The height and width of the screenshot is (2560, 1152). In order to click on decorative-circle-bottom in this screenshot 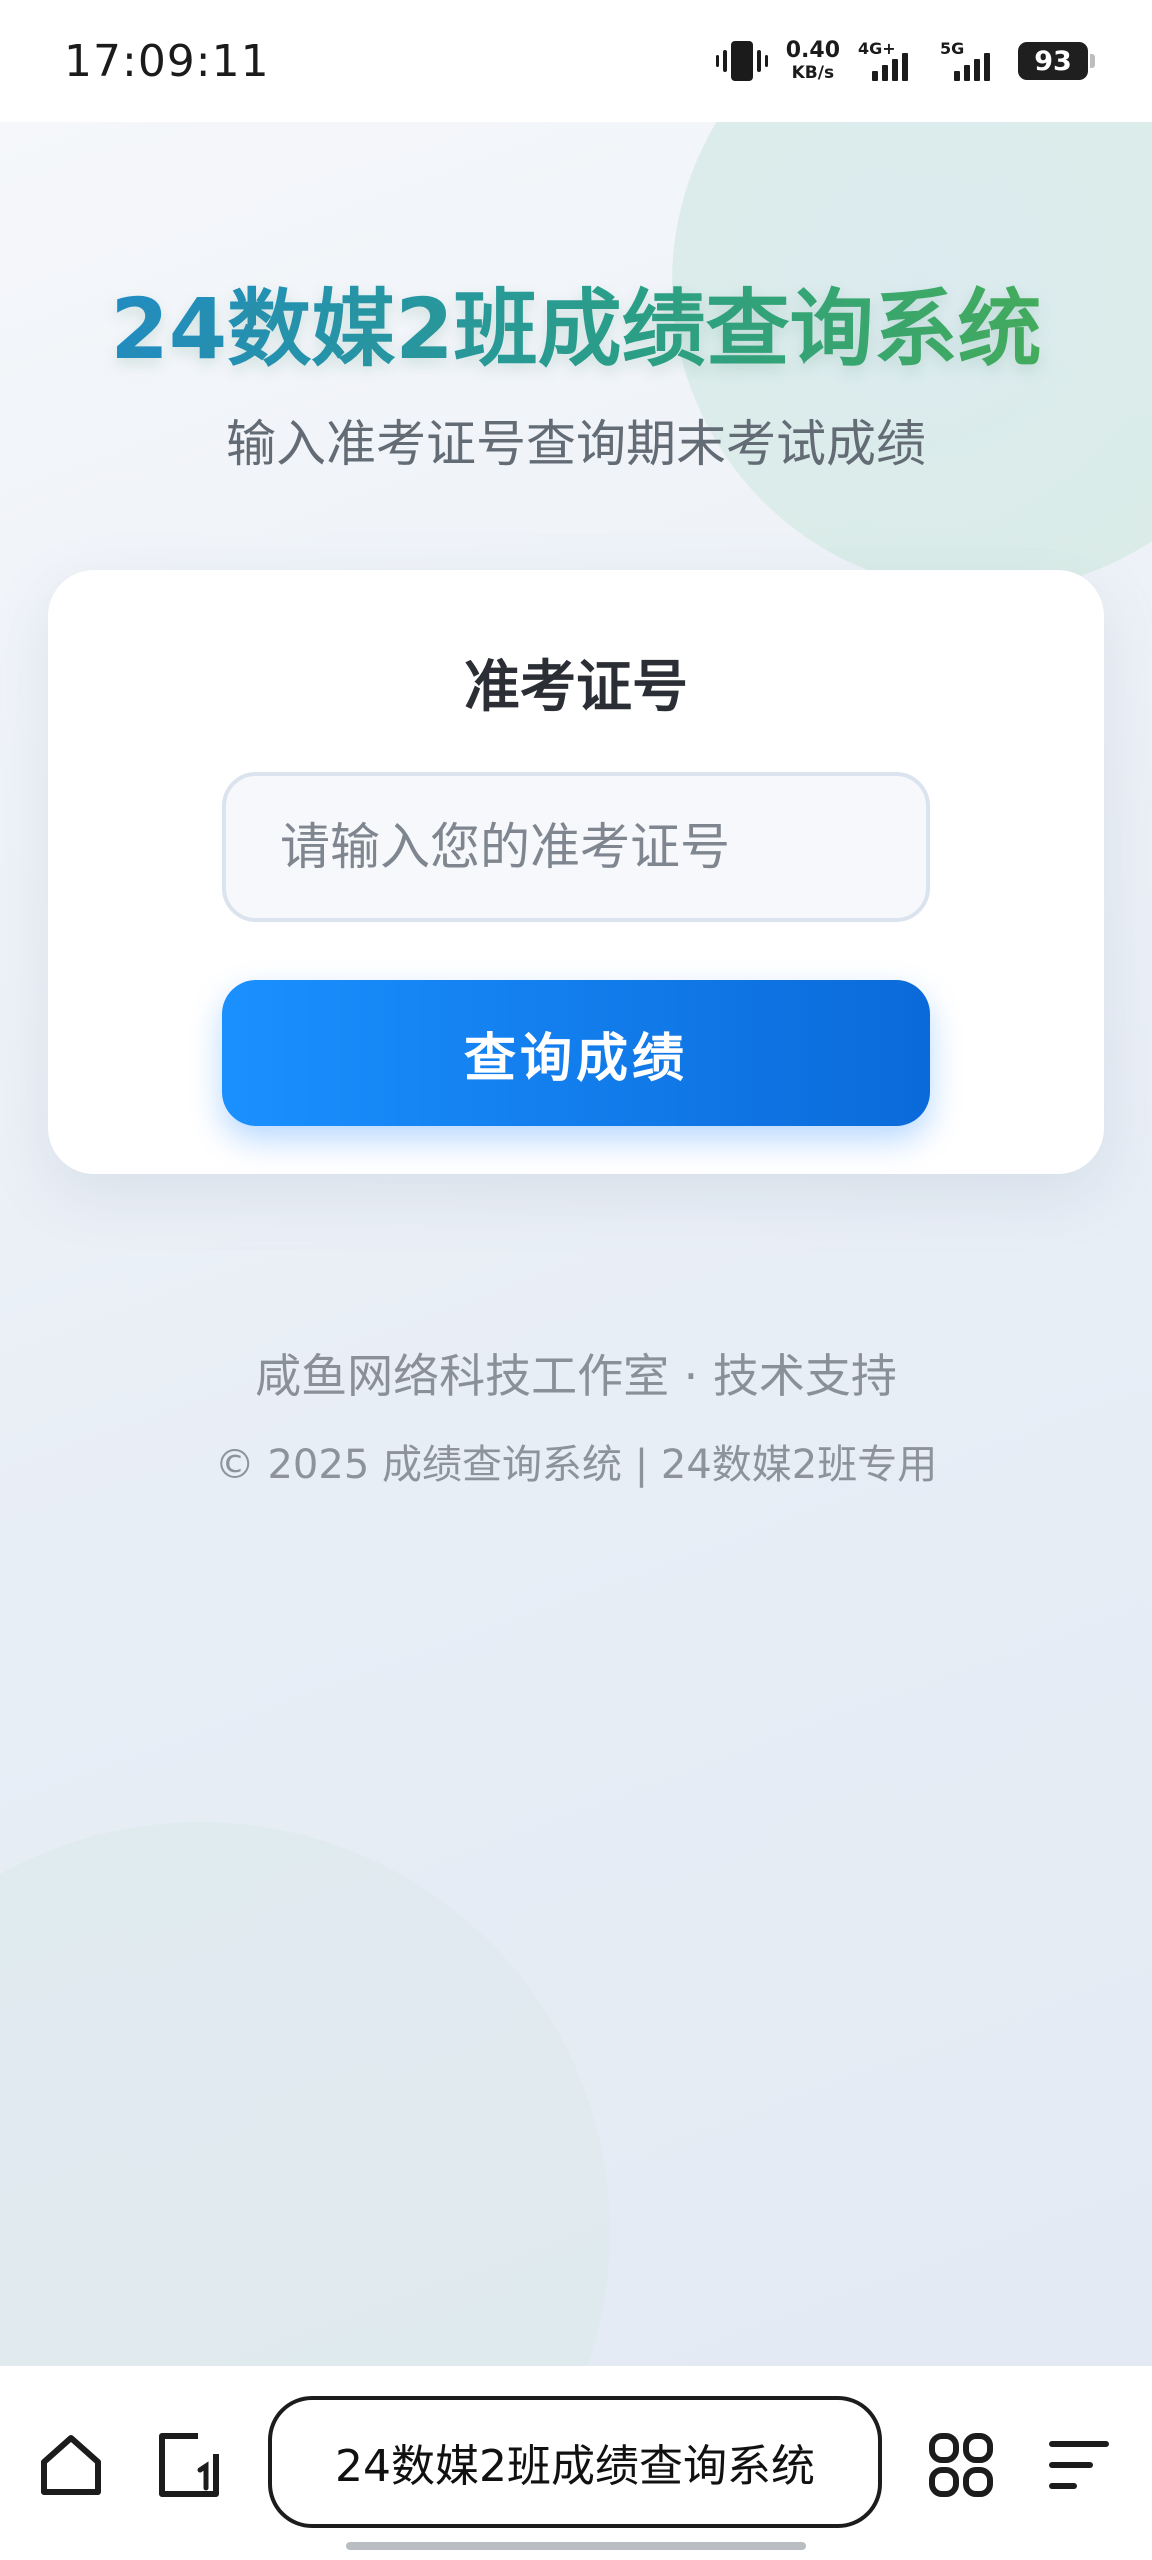, I will do `click(305, 2094)`.